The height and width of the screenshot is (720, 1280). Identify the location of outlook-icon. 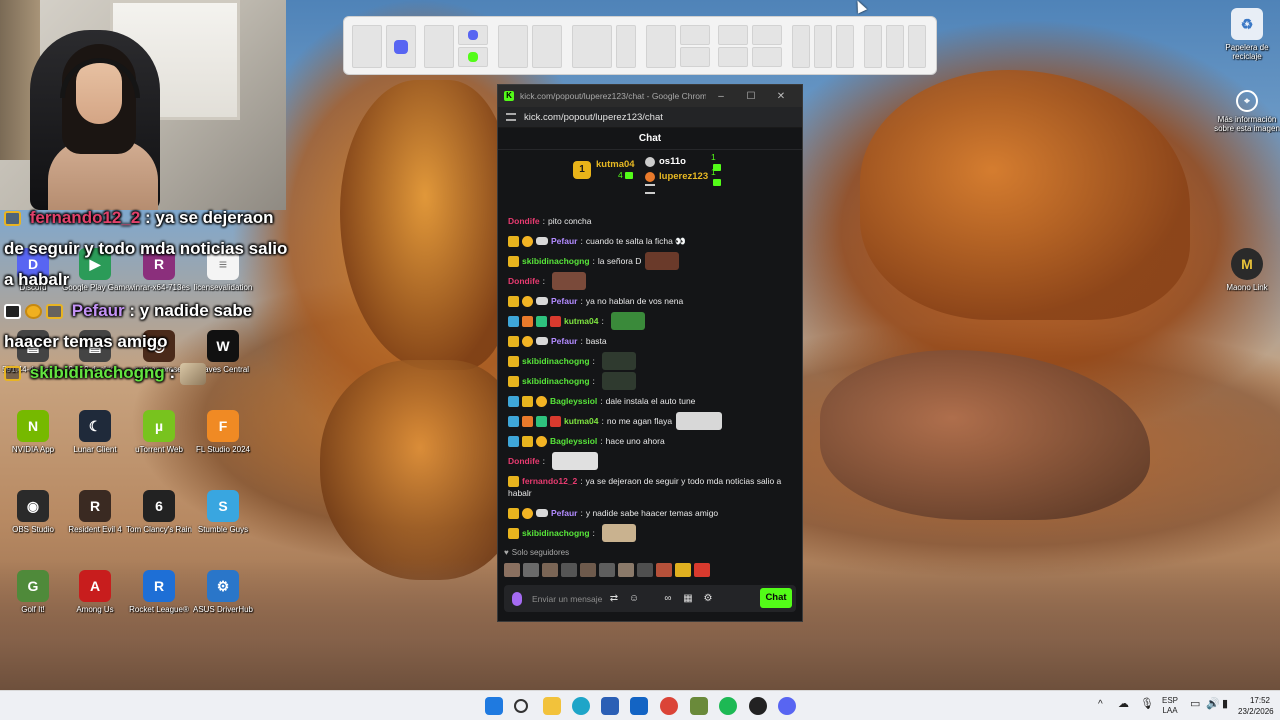
(639, 706).